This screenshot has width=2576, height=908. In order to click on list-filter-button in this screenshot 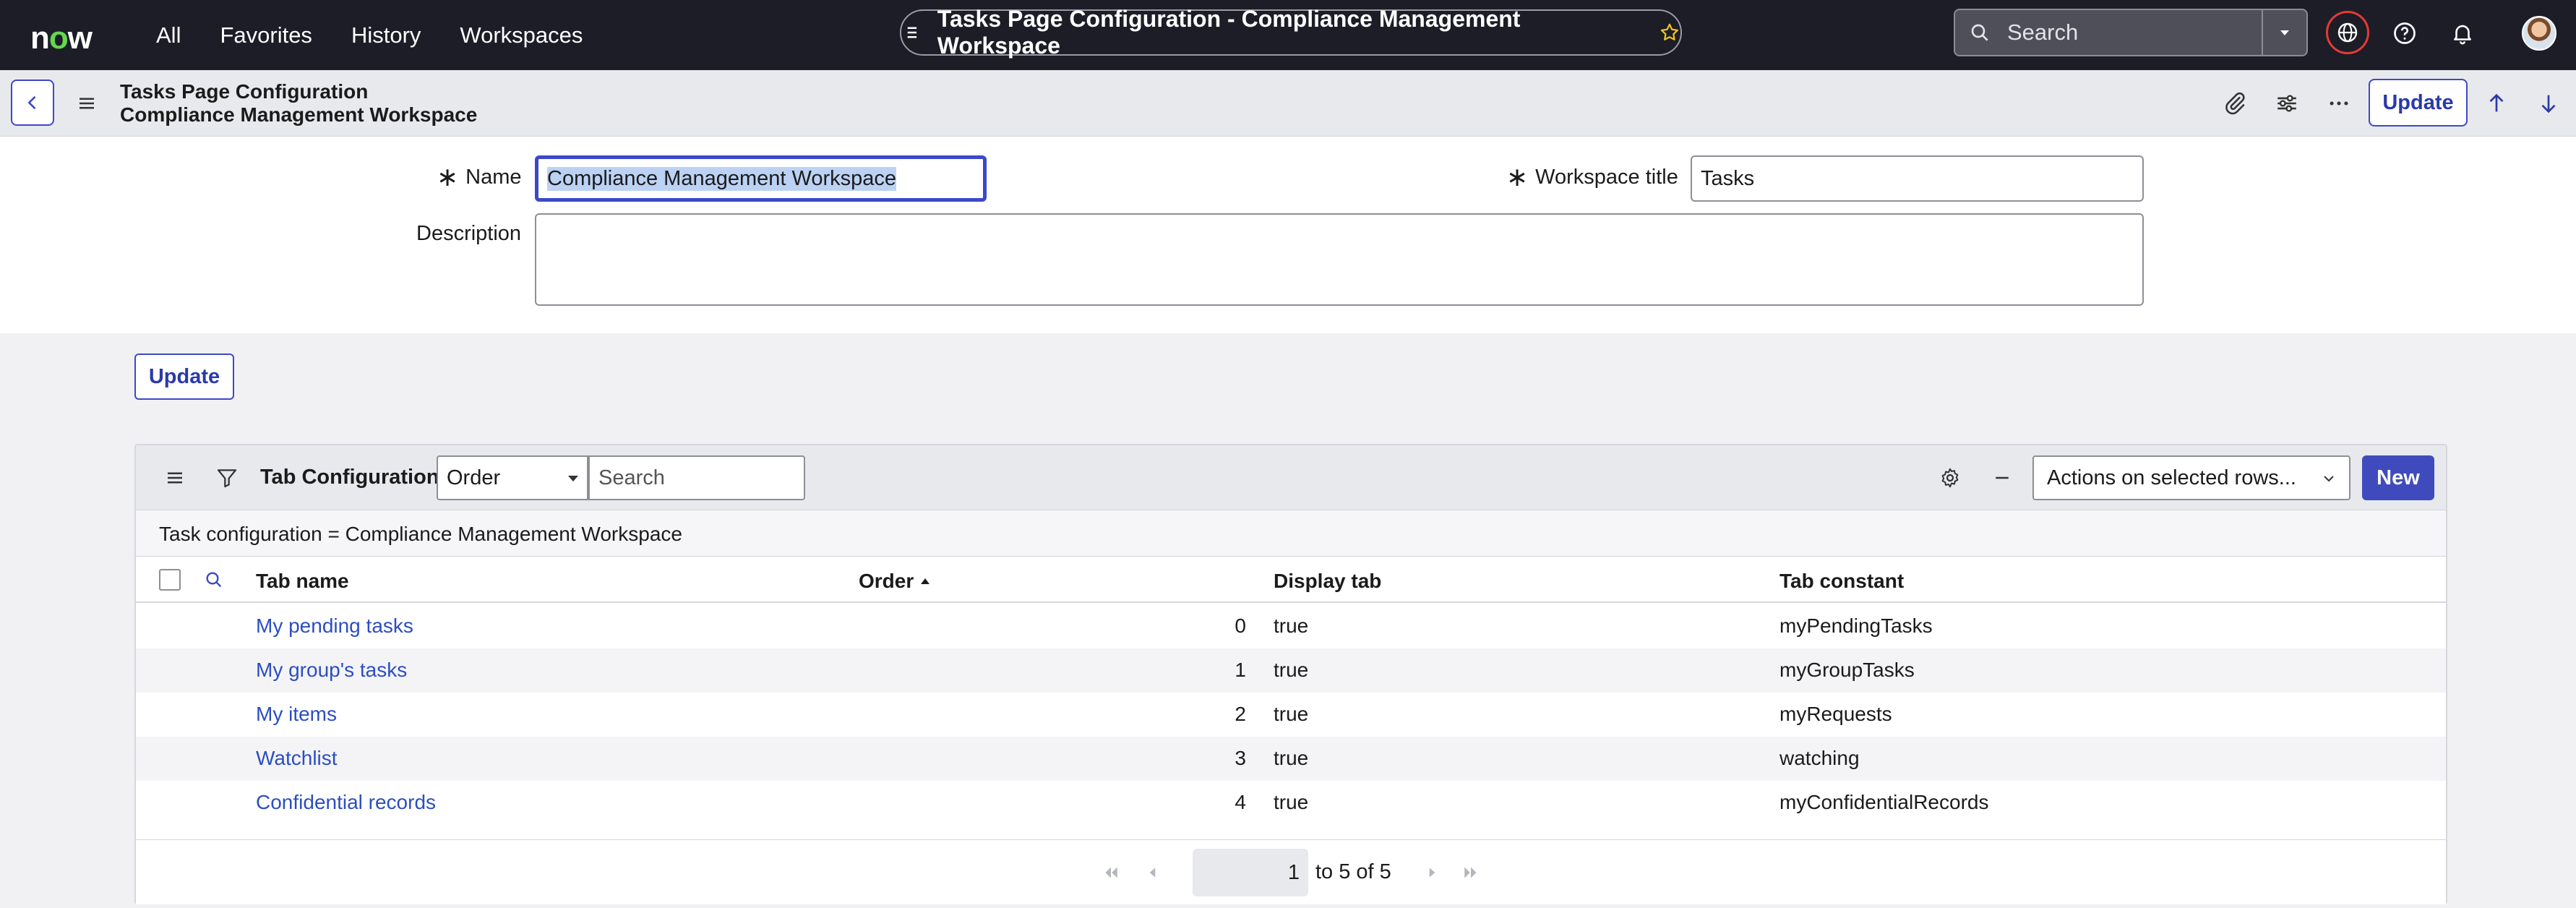, I will do `click(227, 477)`.